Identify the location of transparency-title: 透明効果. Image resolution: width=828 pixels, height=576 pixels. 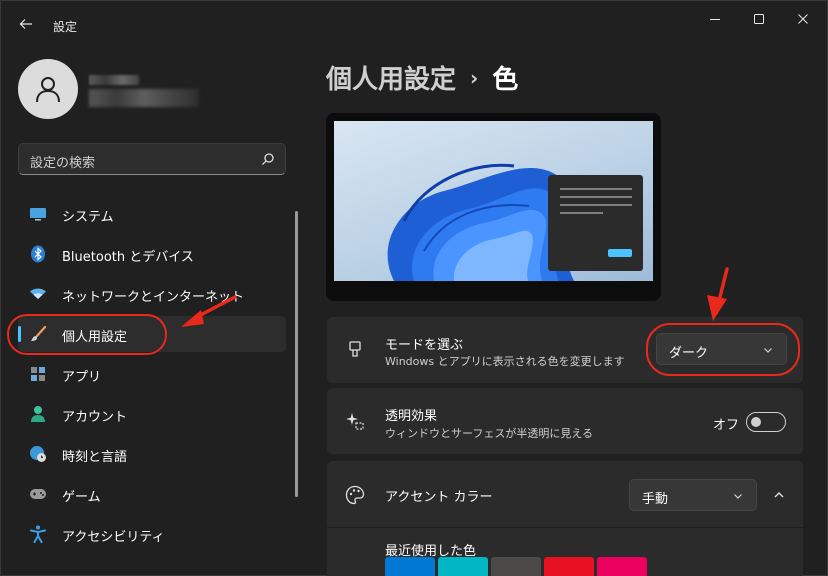
(411, 416).